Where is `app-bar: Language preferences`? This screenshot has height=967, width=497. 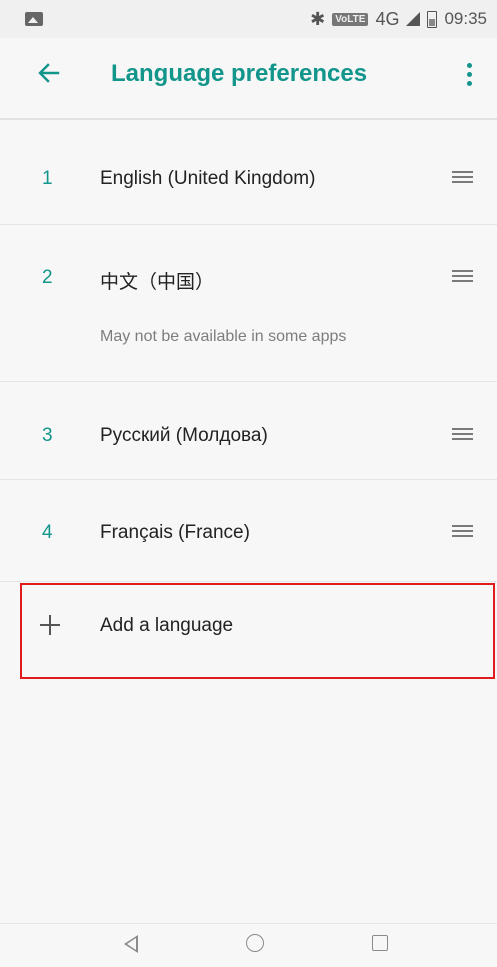
app-bar: Language preferences is located at coordinates (248, 79).